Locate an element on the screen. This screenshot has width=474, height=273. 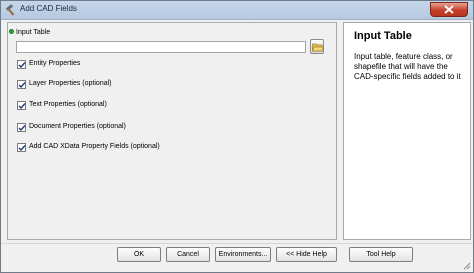
checkbox-label: Entity Properties is located at coordinates (55, 63).